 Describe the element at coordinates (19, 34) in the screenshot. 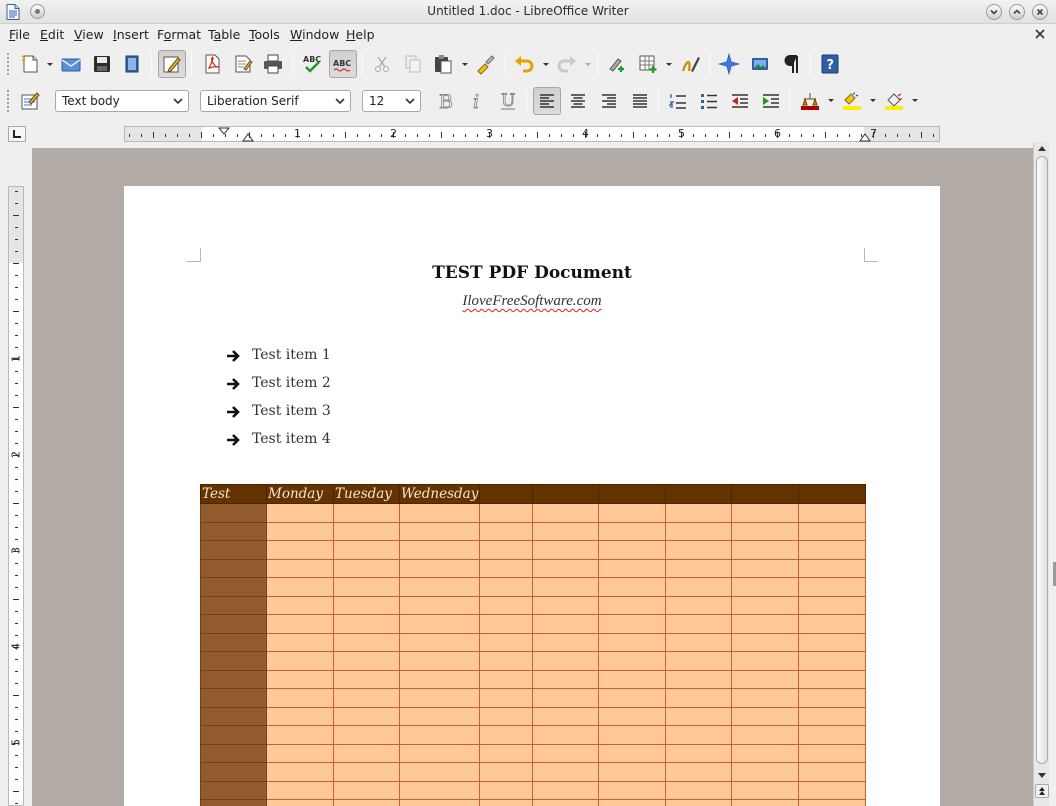

I see `menu-file: File` at that location.